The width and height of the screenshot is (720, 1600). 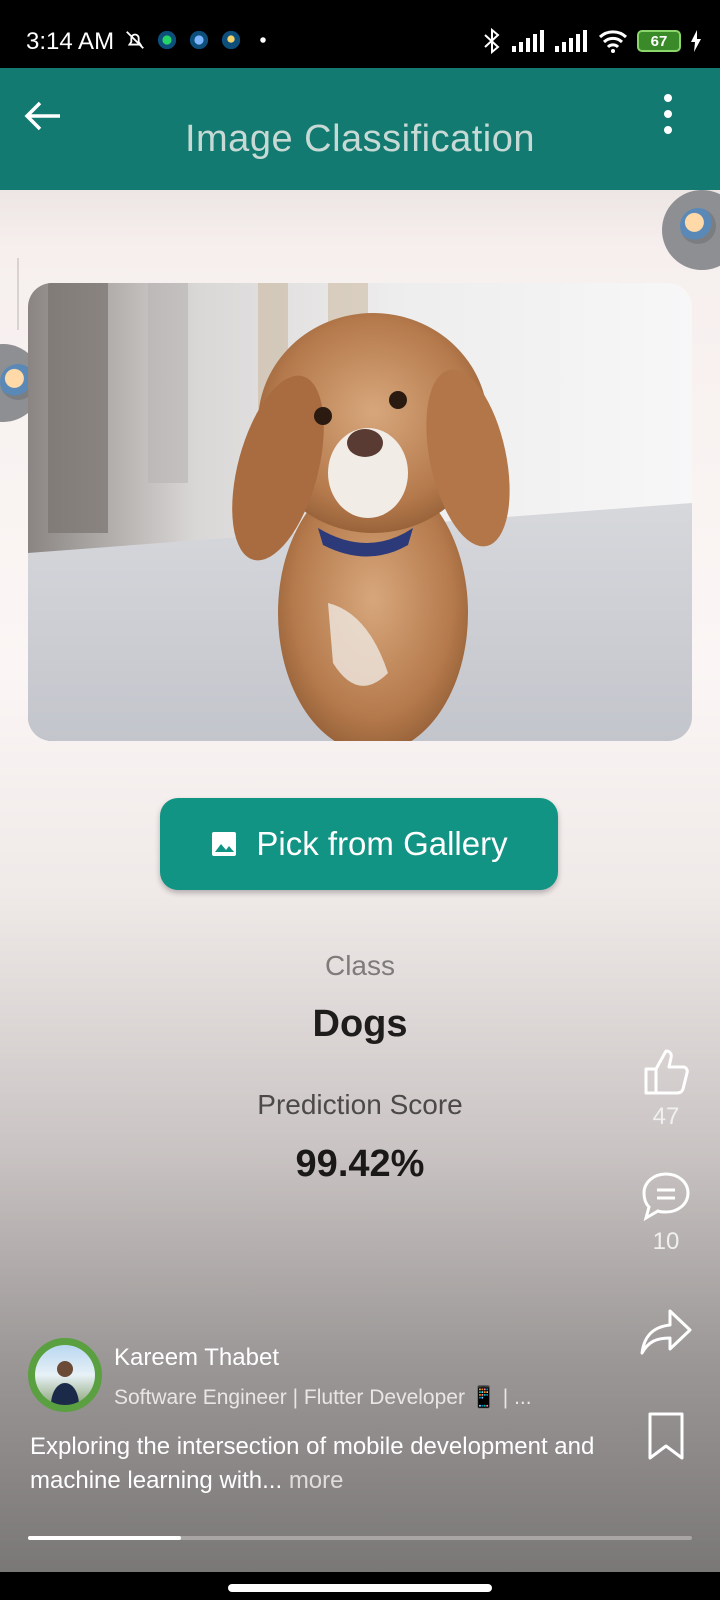 What do you see at coordinates (135, 40) in the screenshot?
I see `mute-bell-icon` at bounding box center [135, 40].